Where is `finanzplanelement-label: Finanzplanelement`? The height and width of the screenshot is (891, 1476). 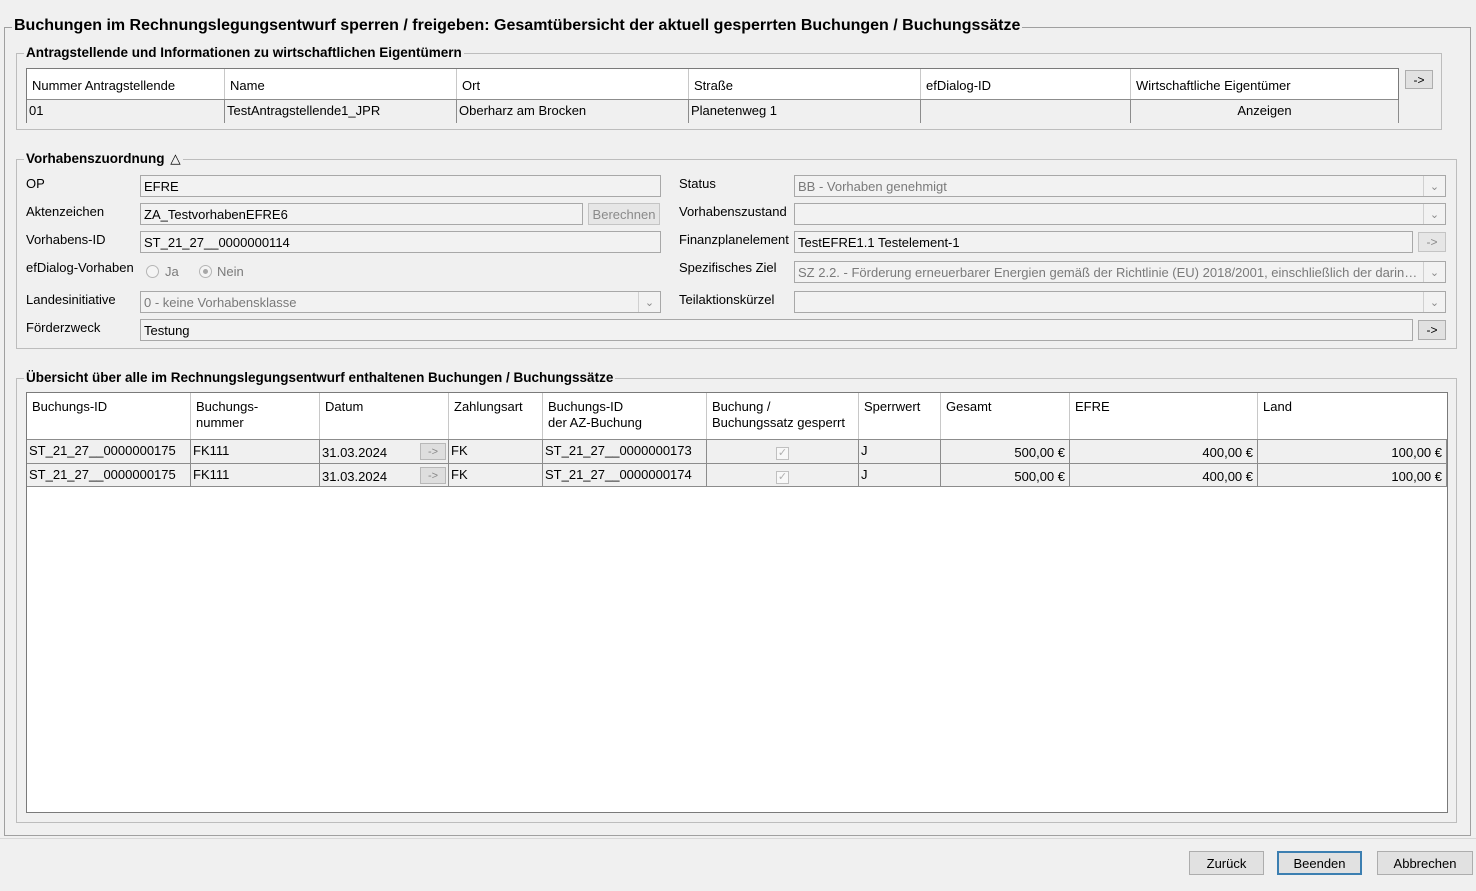
finanzplanelement-label: Finanzplanelement is located at coordinates (734, 239).